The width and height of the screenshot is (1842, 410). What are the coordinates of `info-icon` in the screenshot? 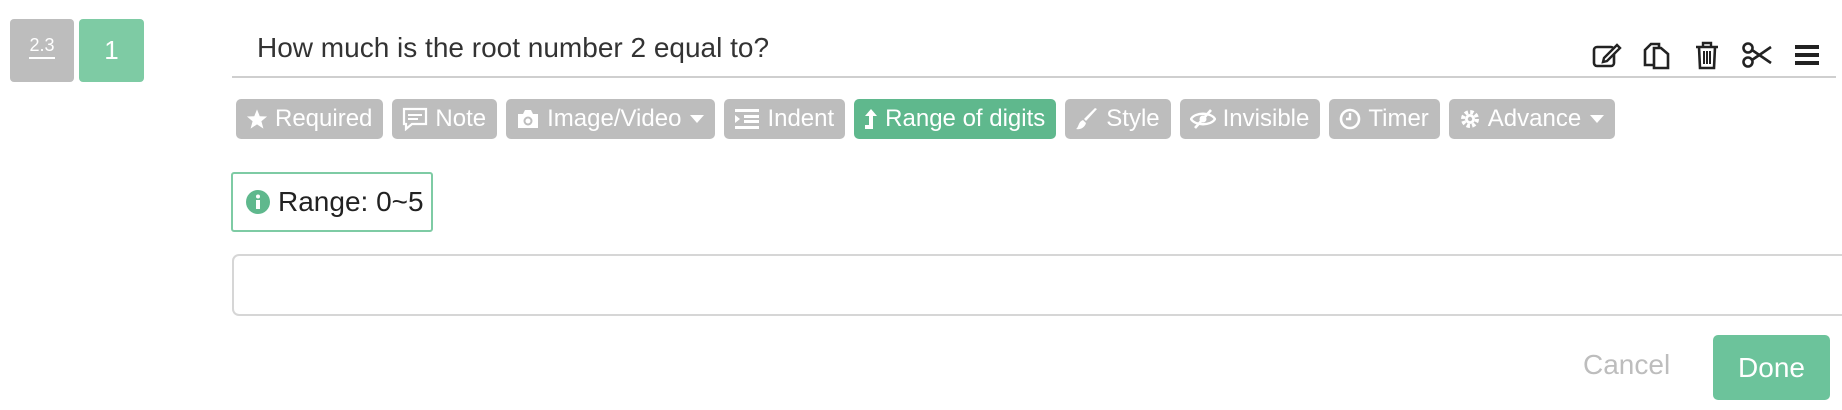 It's located at (258, 202).